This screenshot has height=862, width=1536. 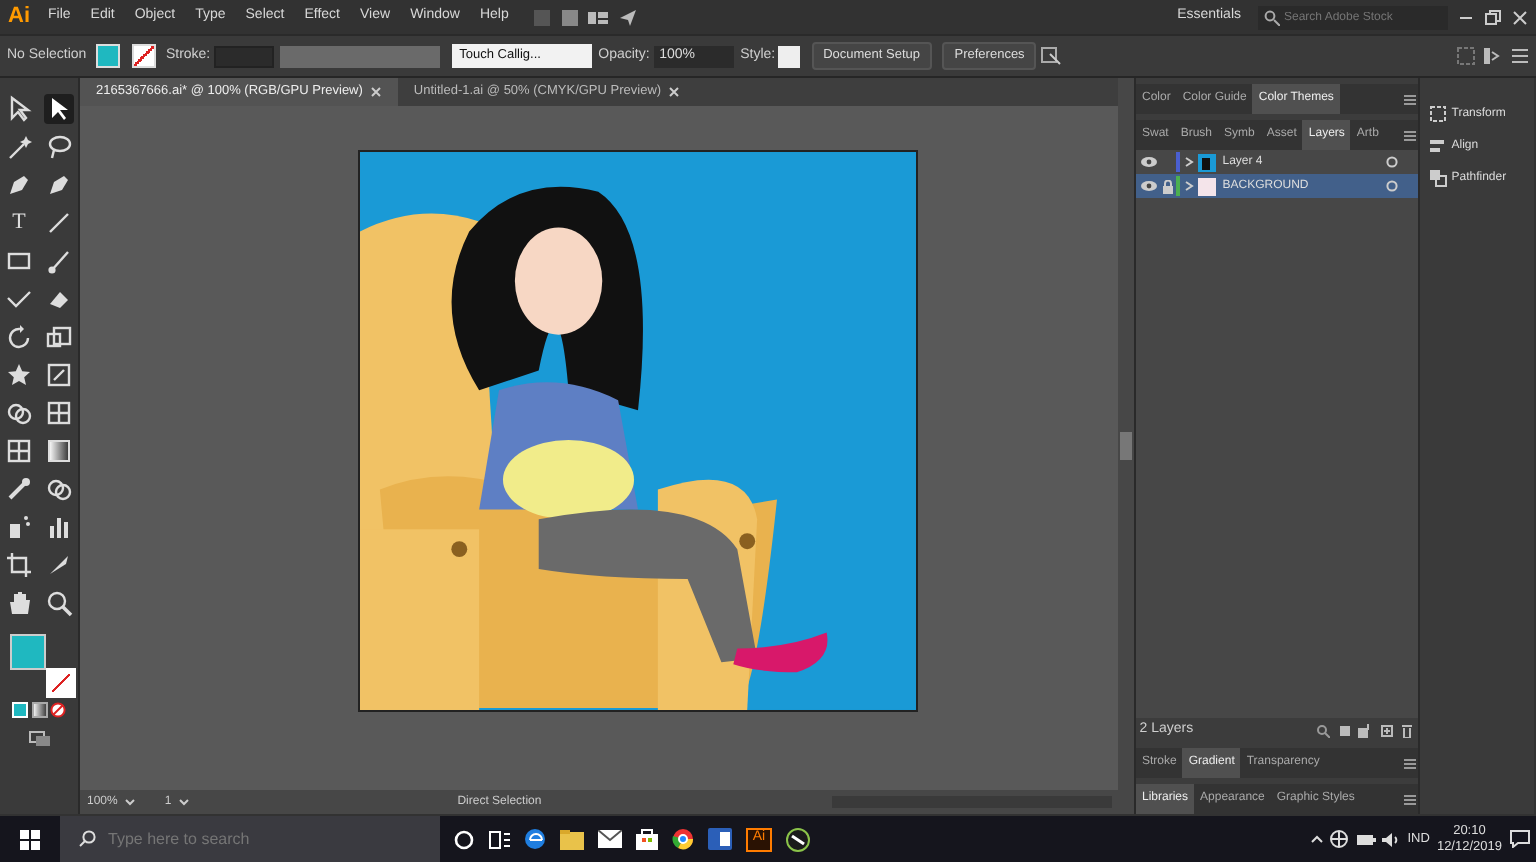 What do you see at coordinates (243, 56) in the screenshot?
I see `stroke-weight-field` at bounding box center [243, 56].